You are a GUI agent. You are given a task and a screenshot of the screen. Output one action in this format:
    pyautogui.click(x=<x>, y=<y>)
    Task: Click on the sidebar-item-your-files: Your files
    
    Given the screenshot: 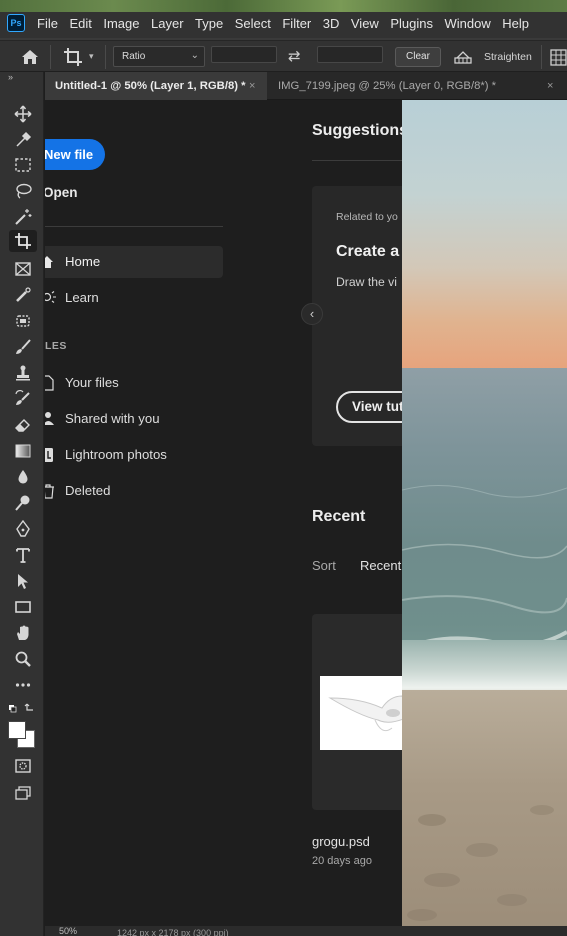 What is the action you would take?
    pyautogui.click(x=134, y=383)
    